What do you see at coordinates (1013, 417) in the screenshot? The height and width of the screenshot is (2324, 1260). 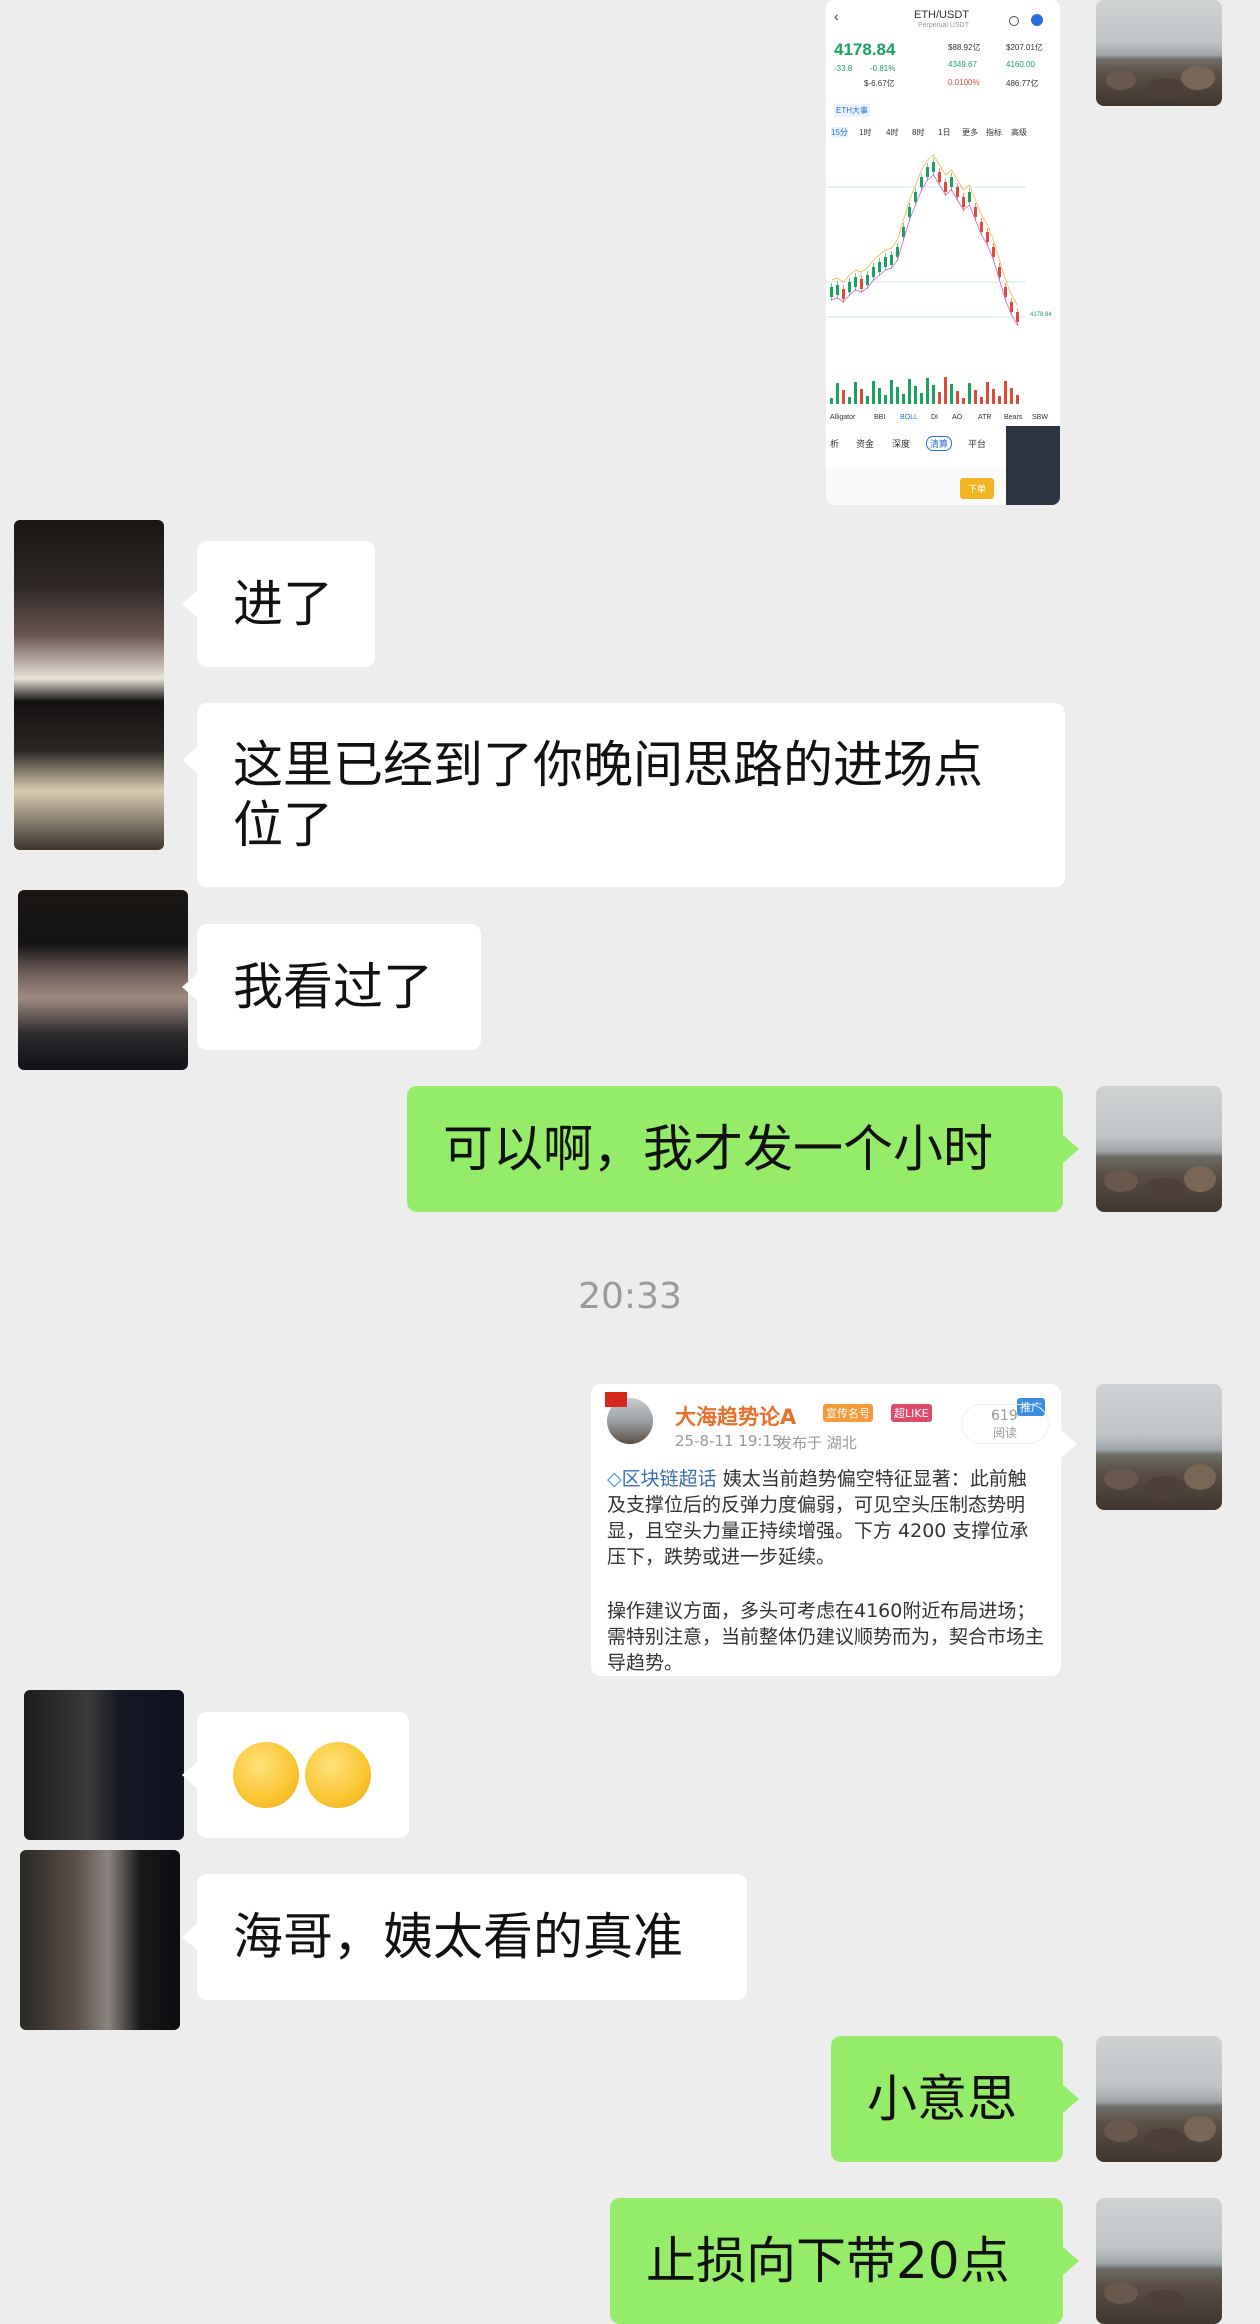 I see `indicator-tab: Bears` at bounding box center [1013, 417].